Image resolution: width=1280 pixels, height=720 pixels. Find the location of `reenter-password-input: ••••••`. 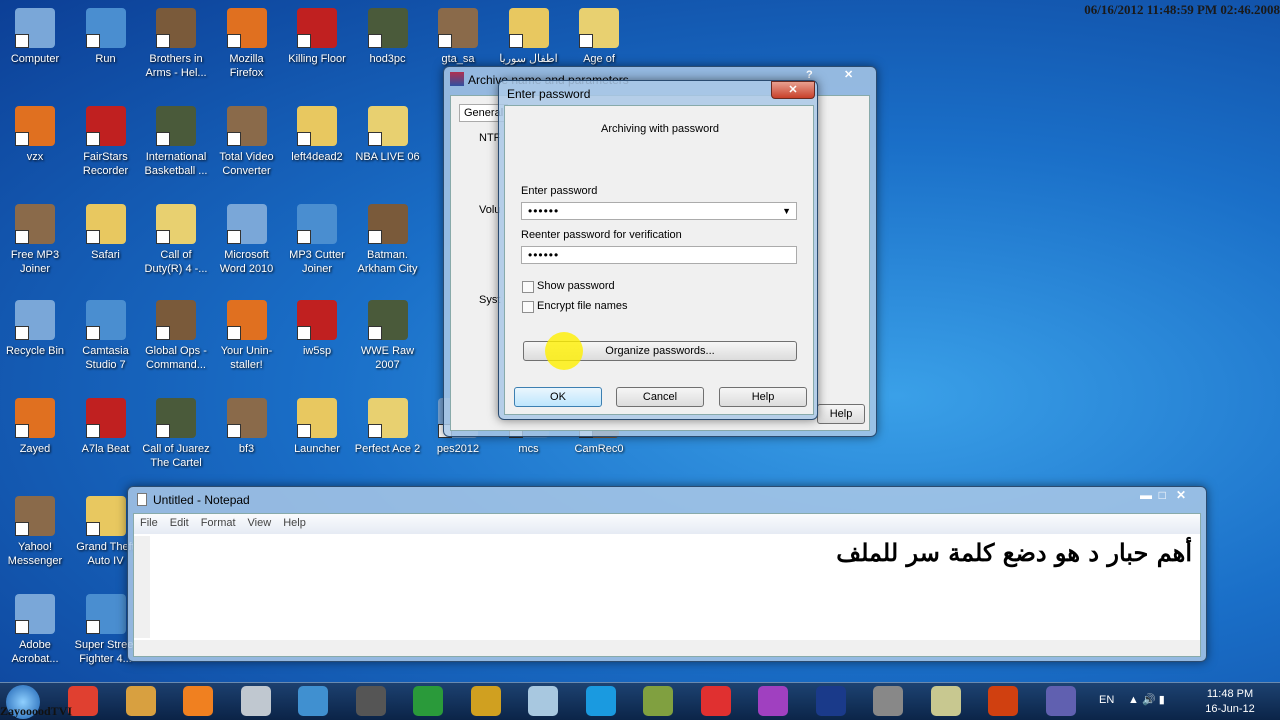

reenter-password-input: •••••• is located at coordinates (659, 255).